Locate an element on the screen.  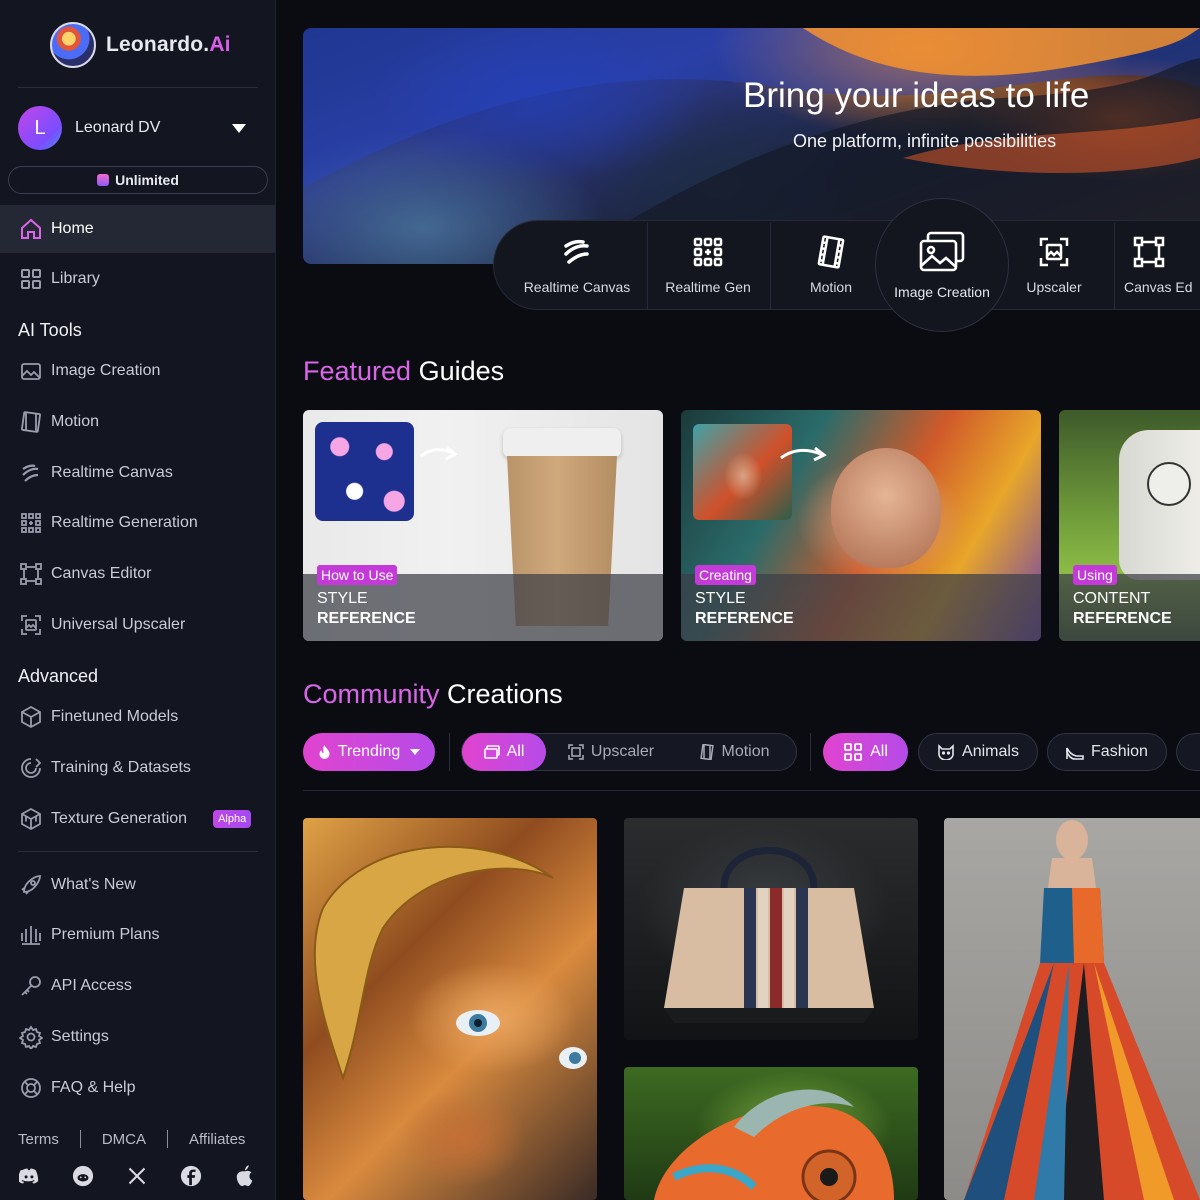
sidebar-item-universal-upscaler: Universal Upscaler is located at coordinates (137, 625).